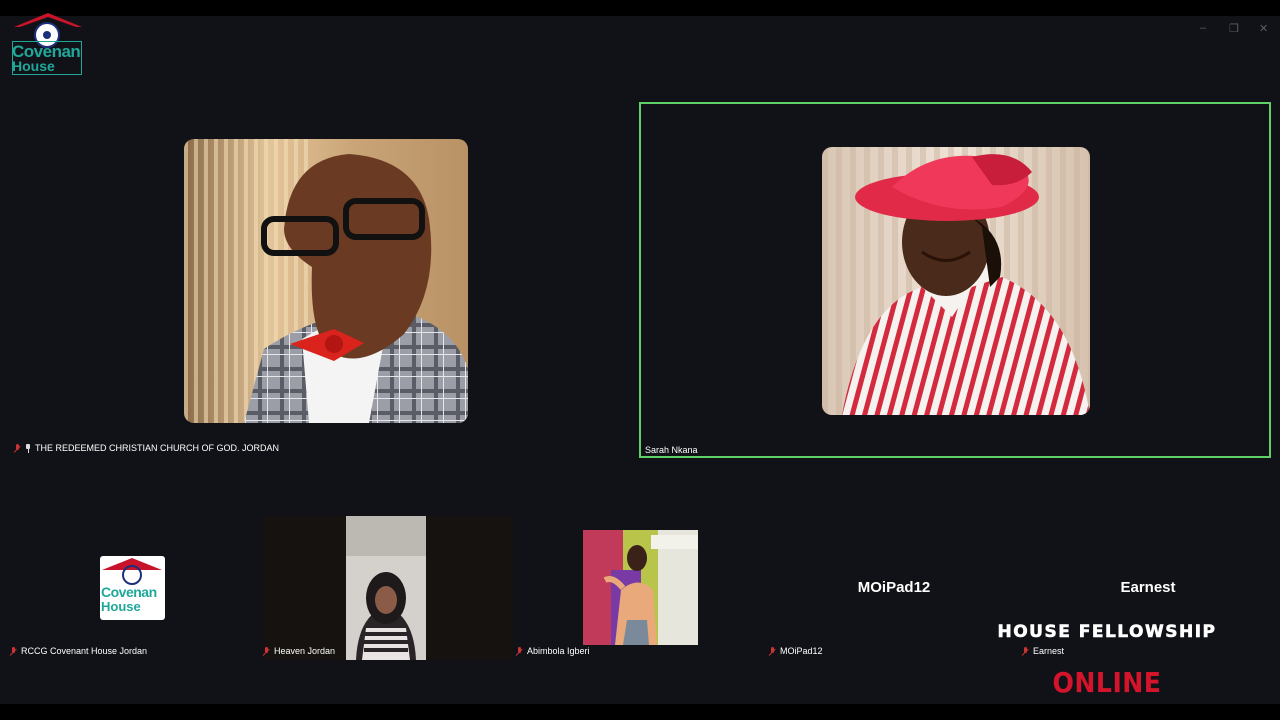 The height and width of the screenshot is (720, 1280). I want to click on participant-photo-abimbola, so click(640, 587).